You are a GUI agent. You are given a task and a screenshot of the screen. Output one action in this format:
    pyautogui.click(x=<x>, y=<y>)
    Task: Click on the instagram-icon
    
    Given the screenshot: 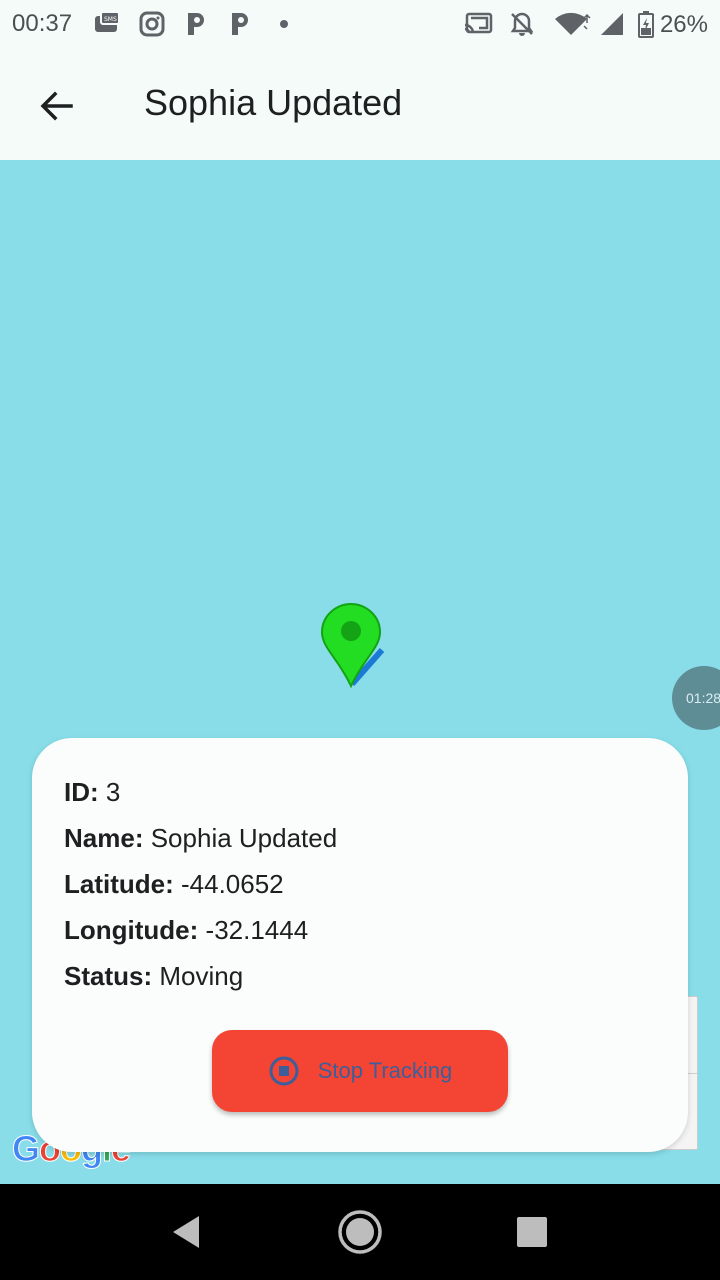 What is the action you would take?
    pyautogui.click(x=152, y=24)
    